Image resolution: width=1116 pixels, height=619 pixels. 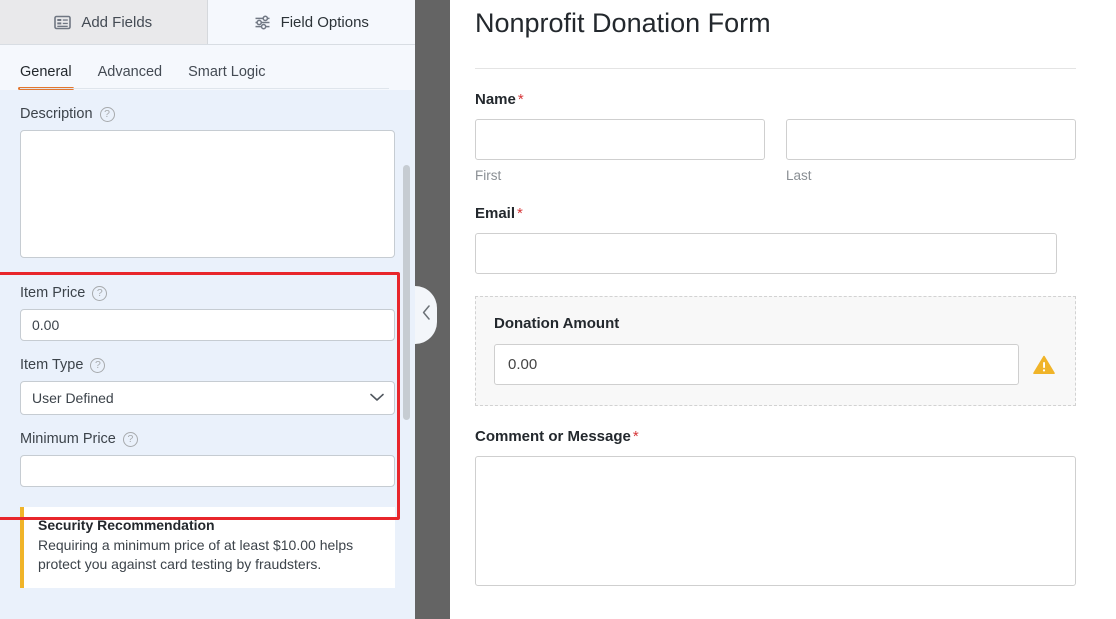 What do you see at coordinates (68, 439) in the screenshot?
I see `minimum-price-label-text: Minimum Price` at bounding box center [68, 439].